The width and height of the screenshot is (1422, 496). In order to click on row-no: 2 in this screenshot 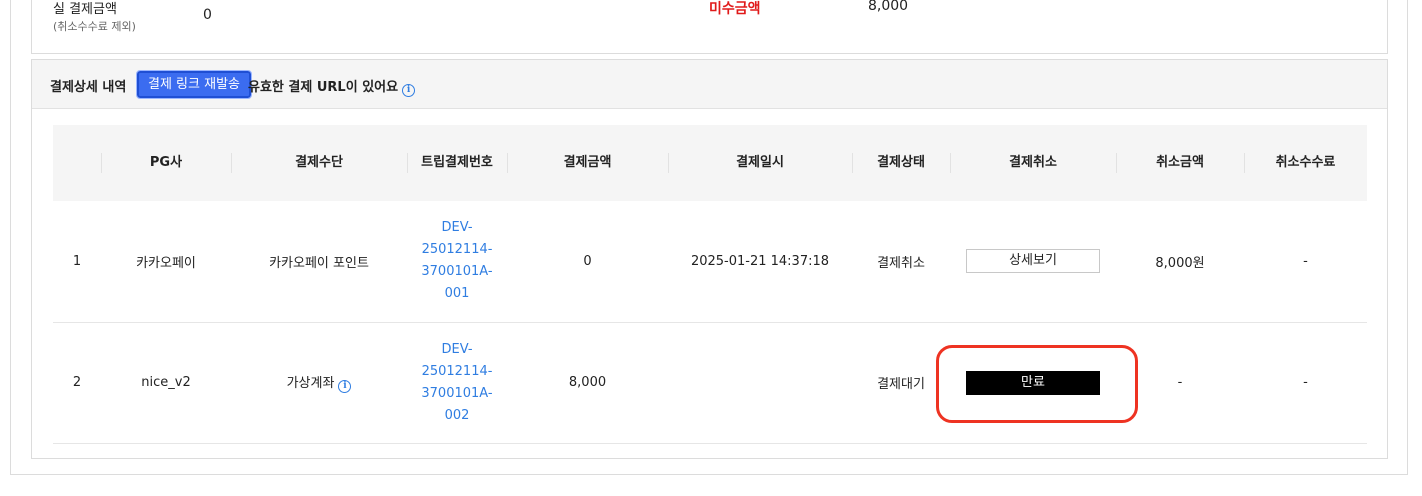, I will do `click(77, 382)`.